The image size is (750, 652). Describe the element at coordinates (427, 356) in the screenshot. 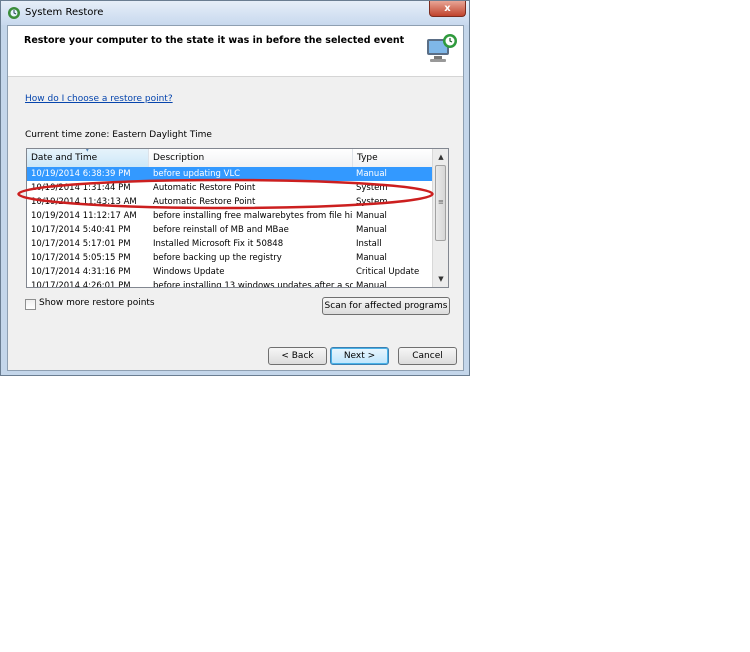

I see `cancel-button: Cancel` at that location.